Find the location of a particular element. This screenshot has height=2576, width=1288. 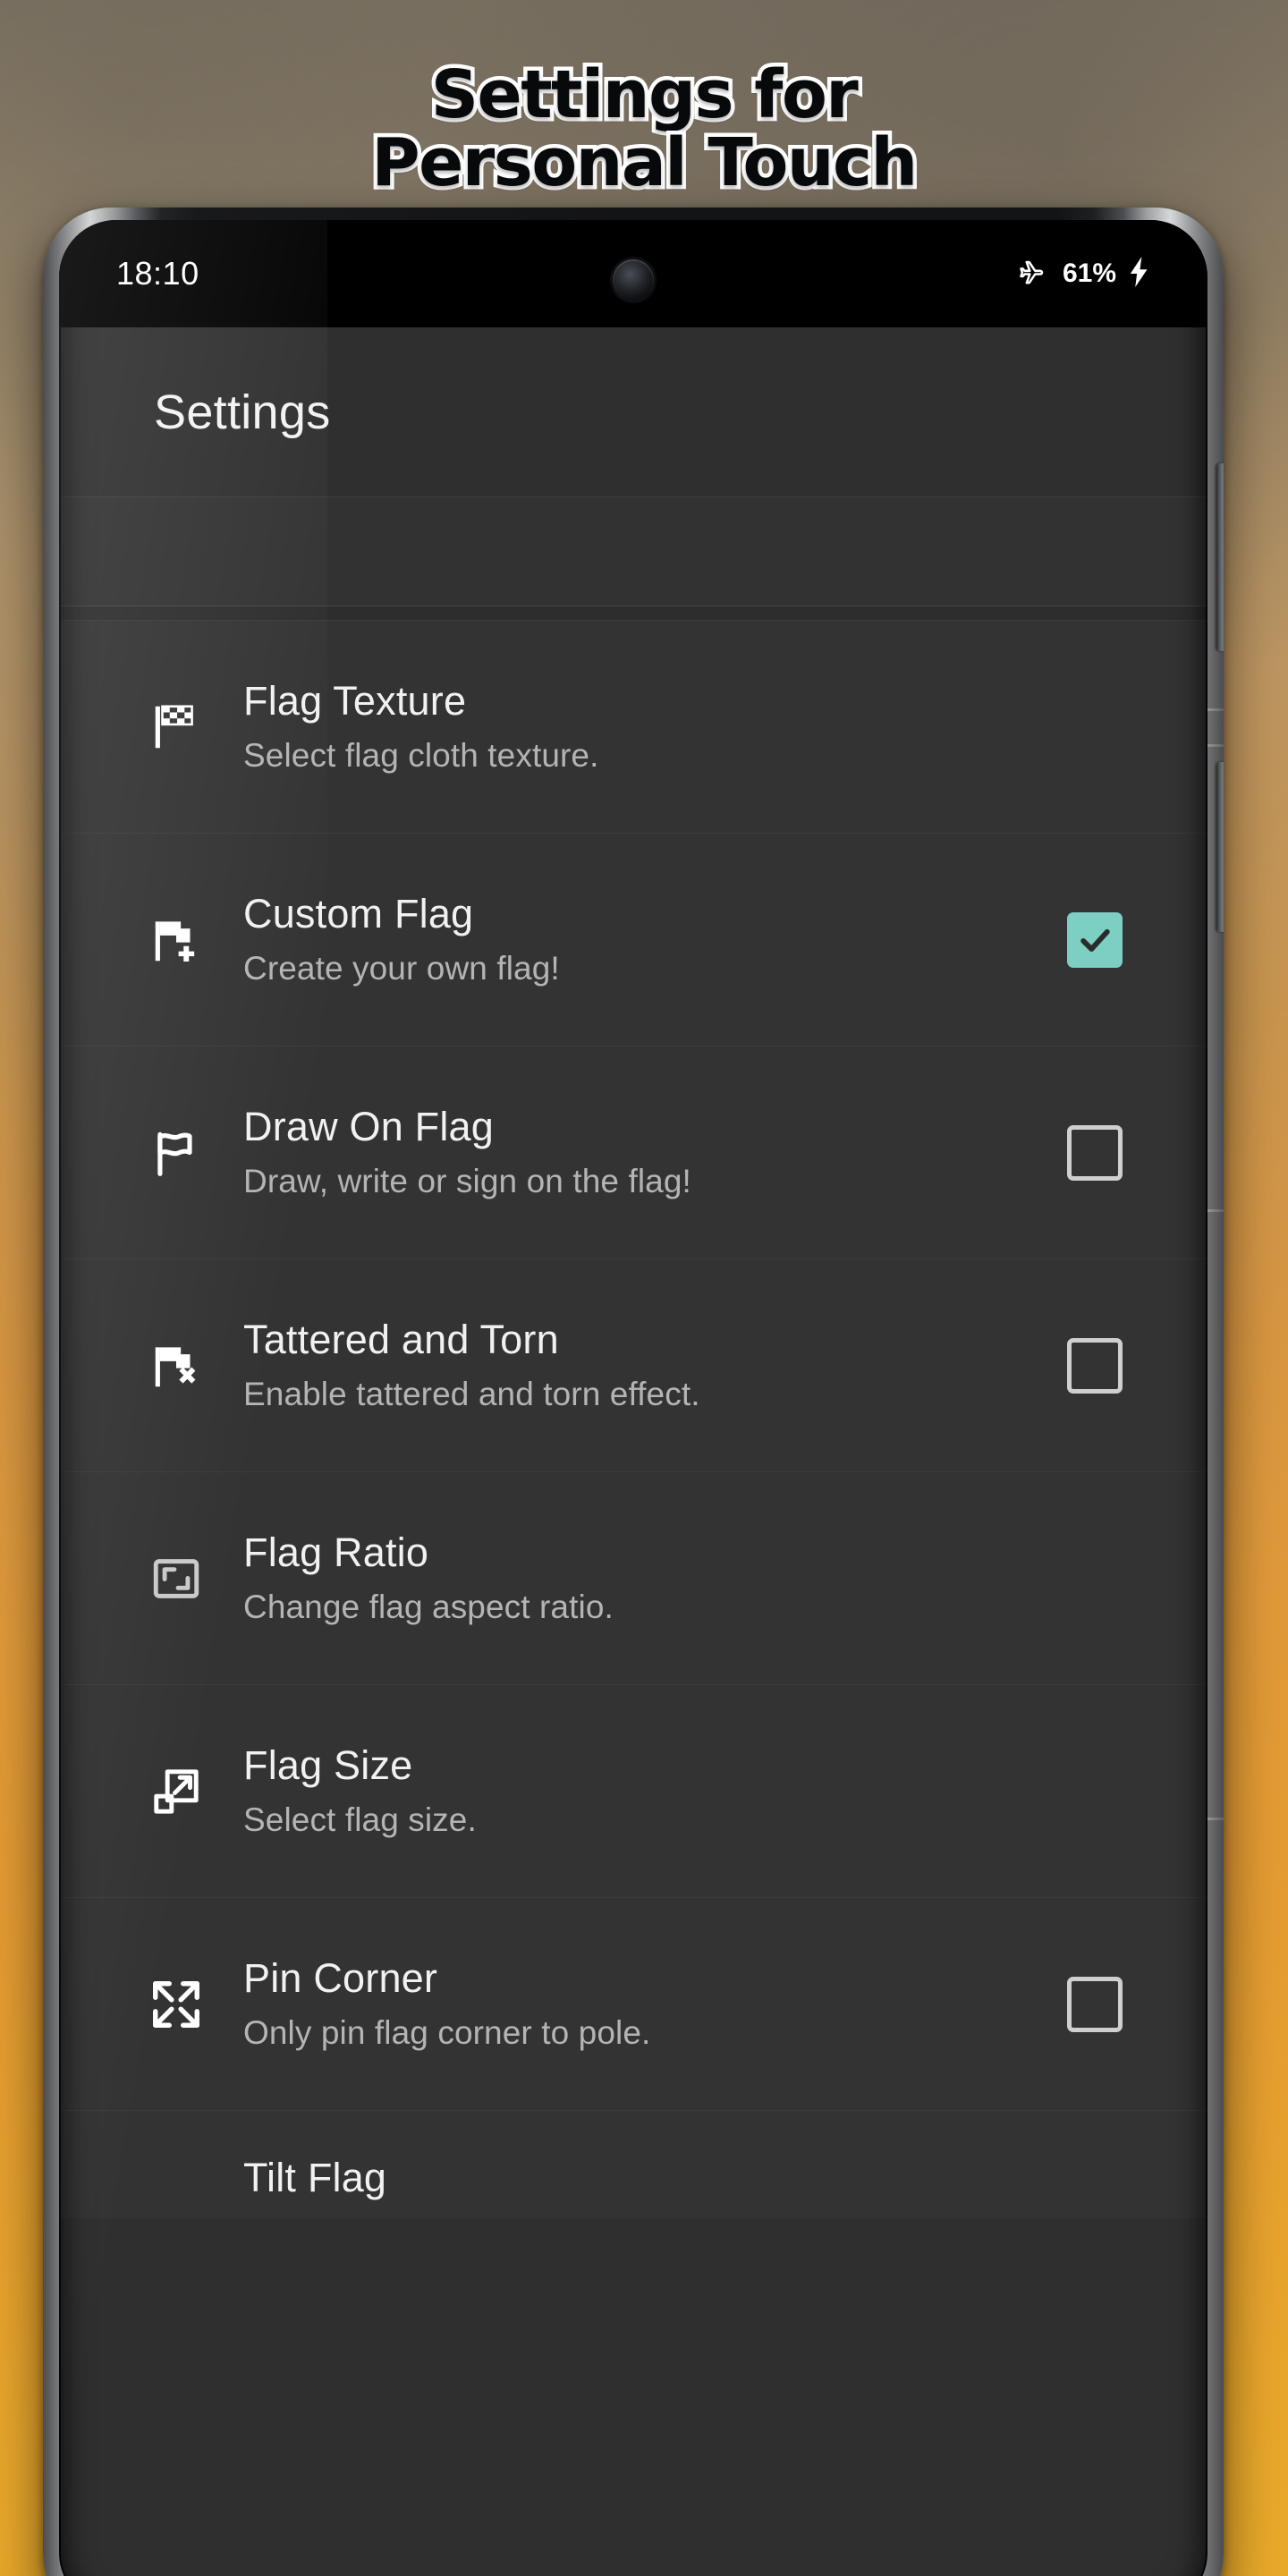

list-item: Flag Ratio Change flag aspect ratio. is located at coordinates (633, 1578).